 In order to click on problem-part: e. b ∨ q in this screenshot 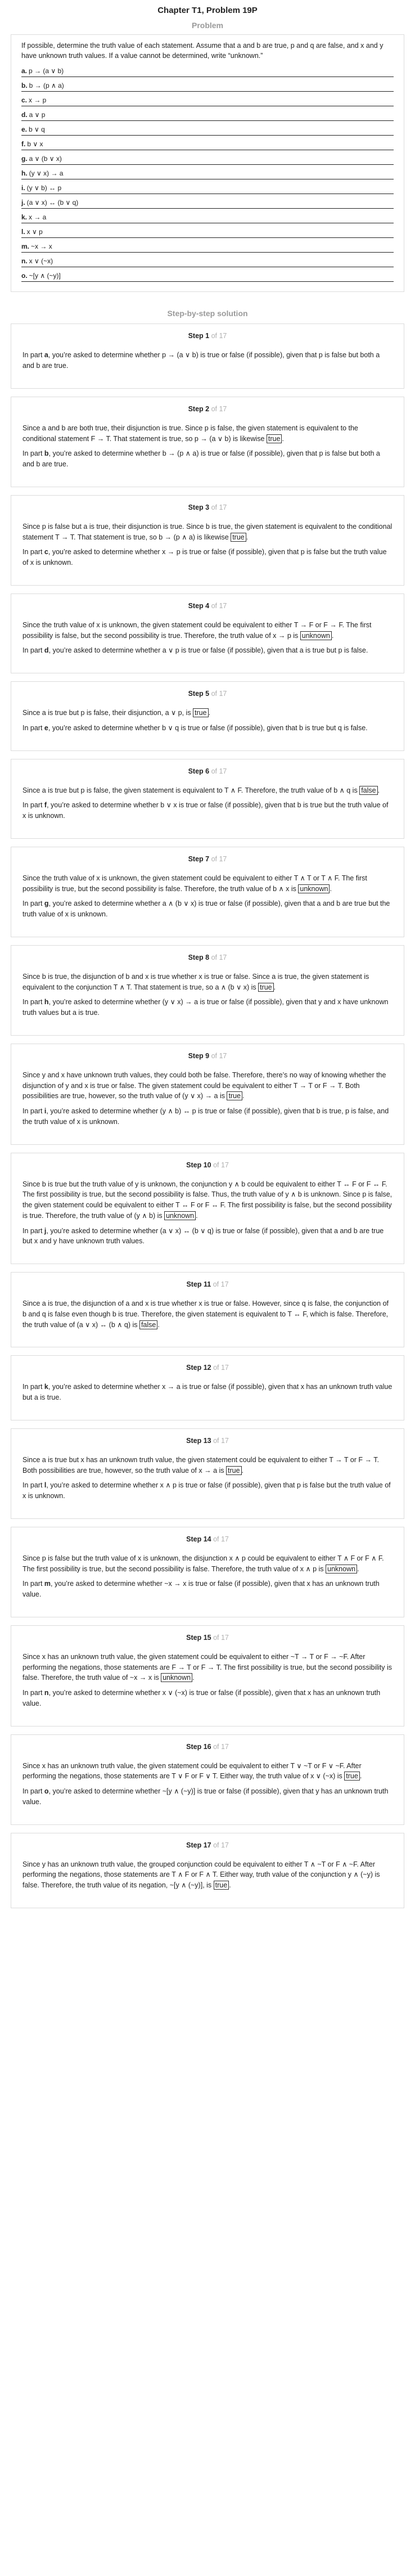, I will do `click(207, 130)`.